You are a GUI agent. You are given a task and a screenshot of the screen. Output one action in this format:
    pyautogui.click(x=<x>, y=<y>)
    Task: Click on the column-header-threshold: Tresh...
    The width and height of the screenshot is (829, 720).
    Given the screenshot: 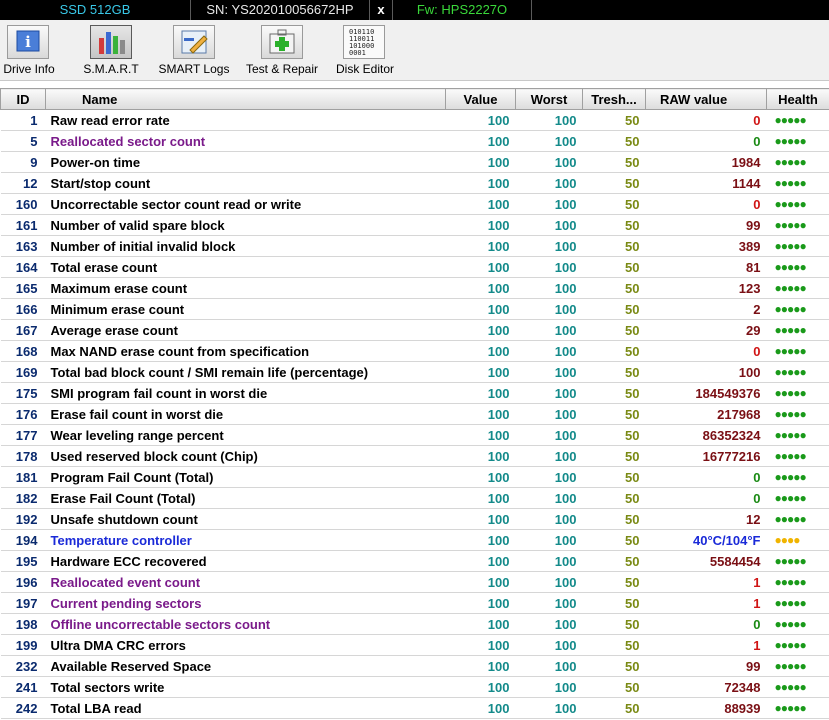 What is the action you would take?
    pyautogui.click(x=614, y=99)
    